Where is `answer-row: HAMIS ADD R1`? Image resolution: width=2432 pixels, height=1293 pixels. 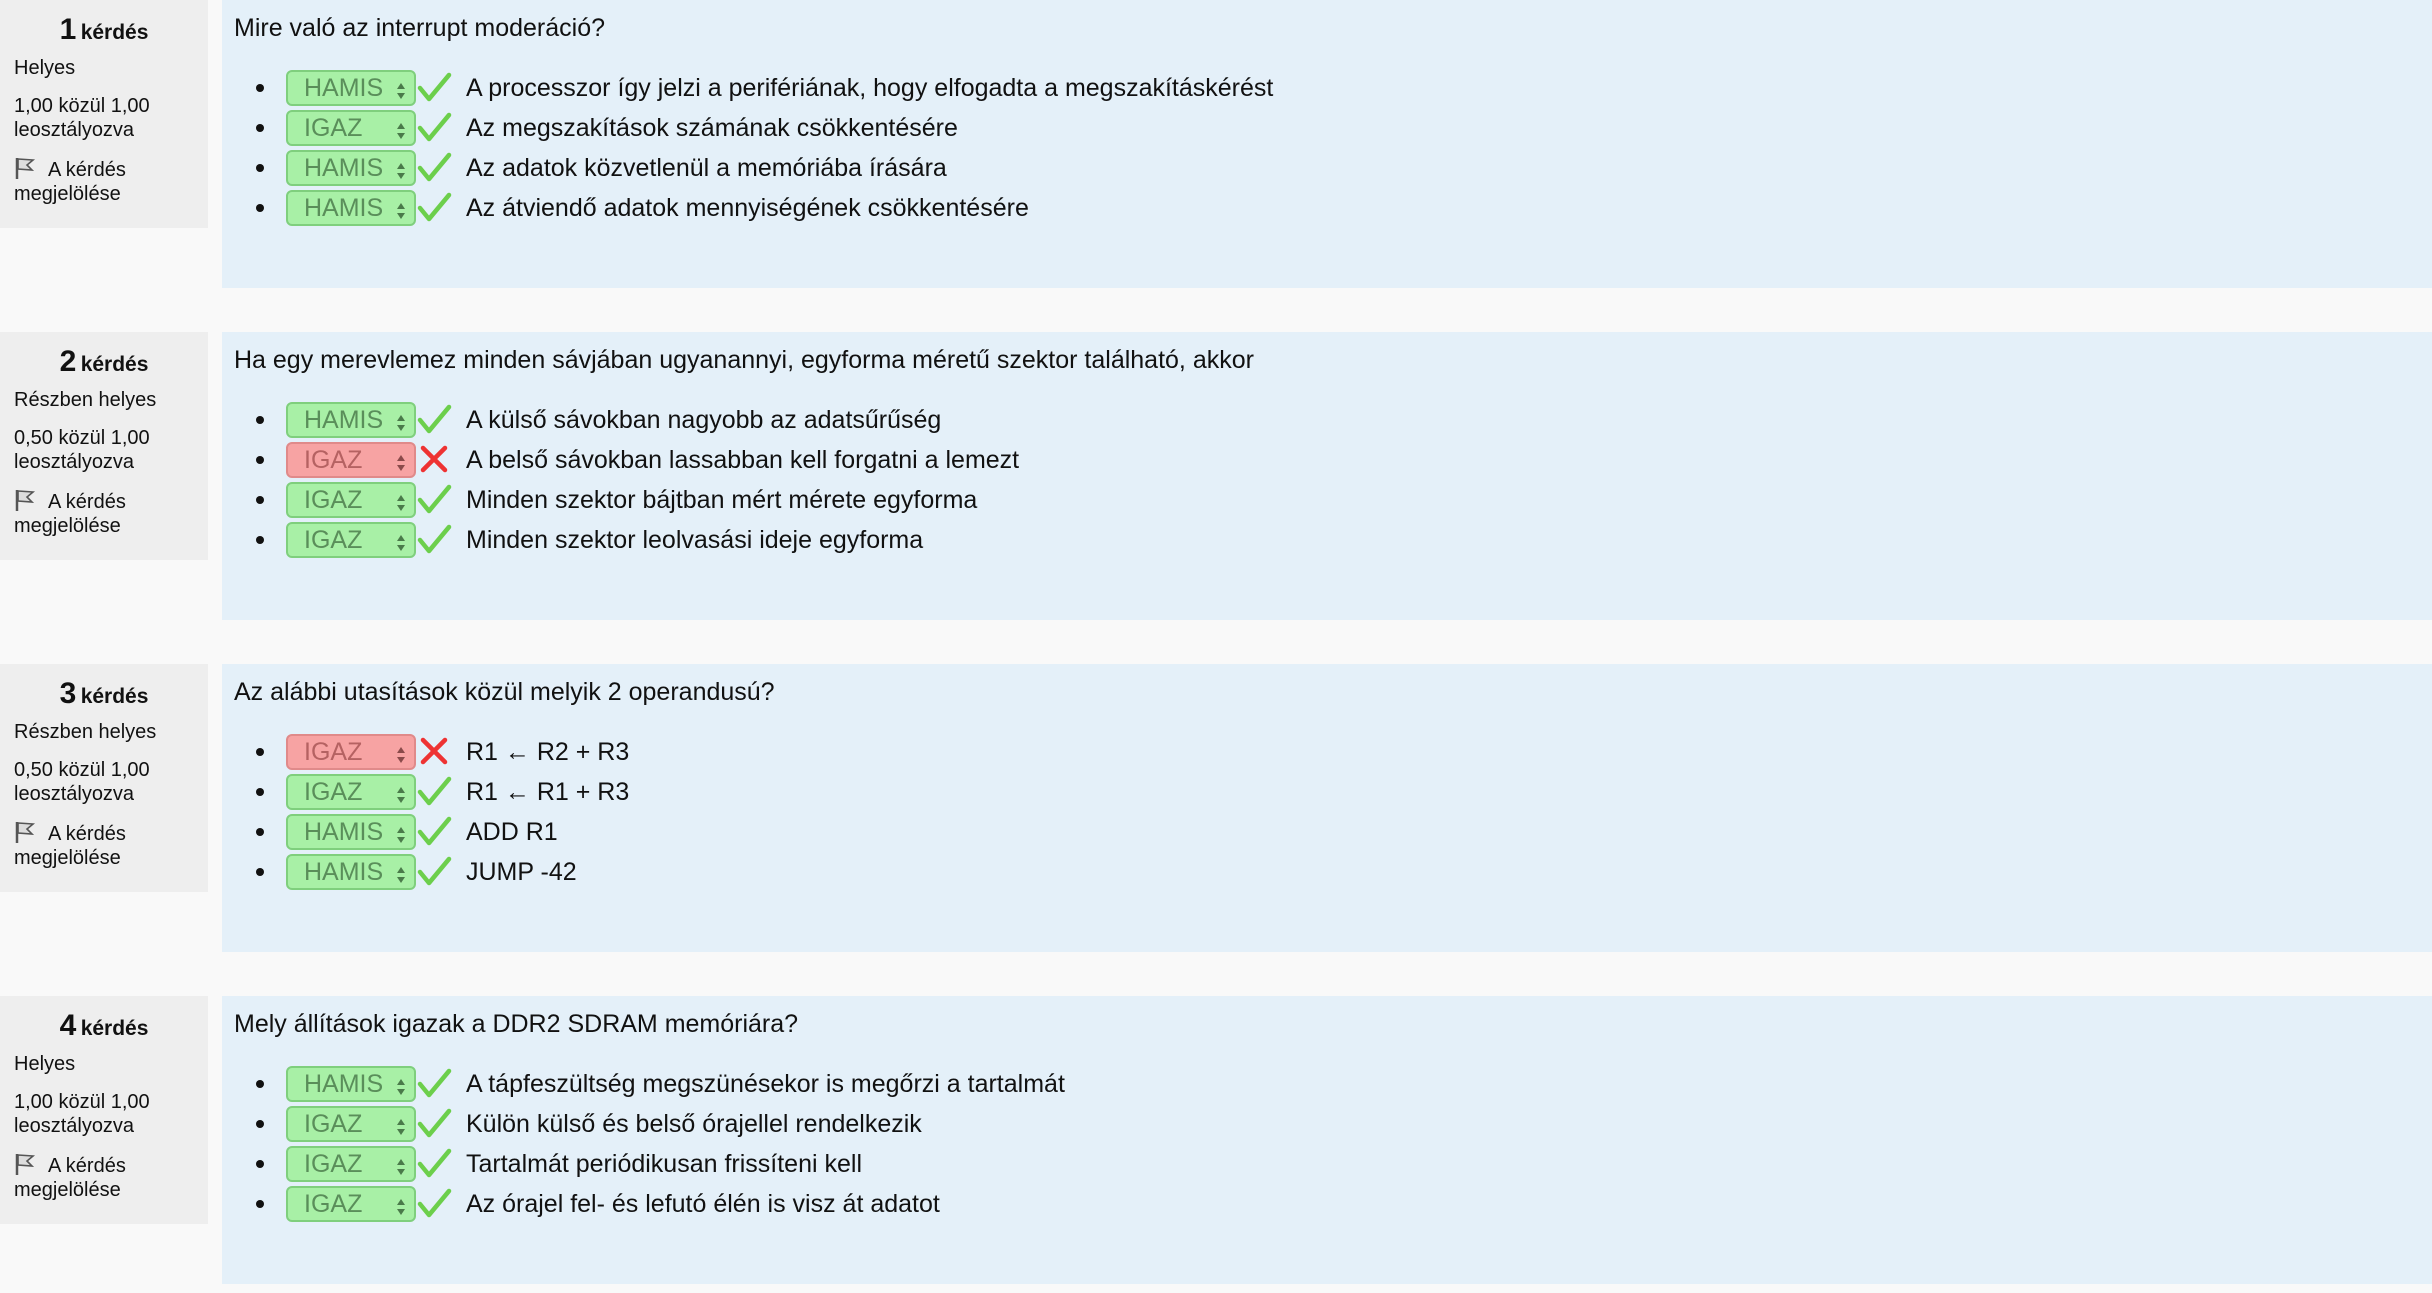
answer-row: HAMIS ADD R1 is located at coordinates (1327, 832).